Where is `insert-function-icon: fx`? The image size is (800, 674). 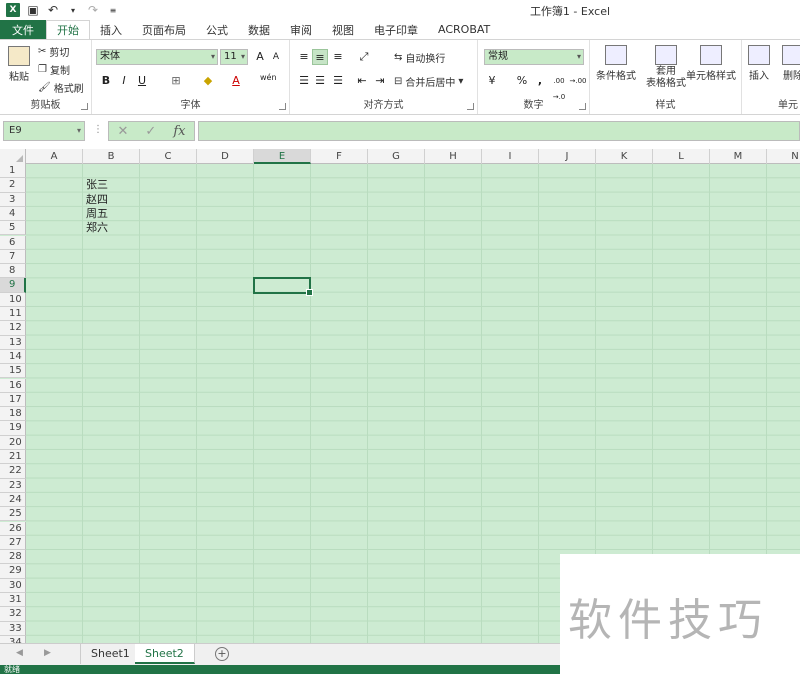 insert-function-icon: fx is located at coordinates (179, 131).